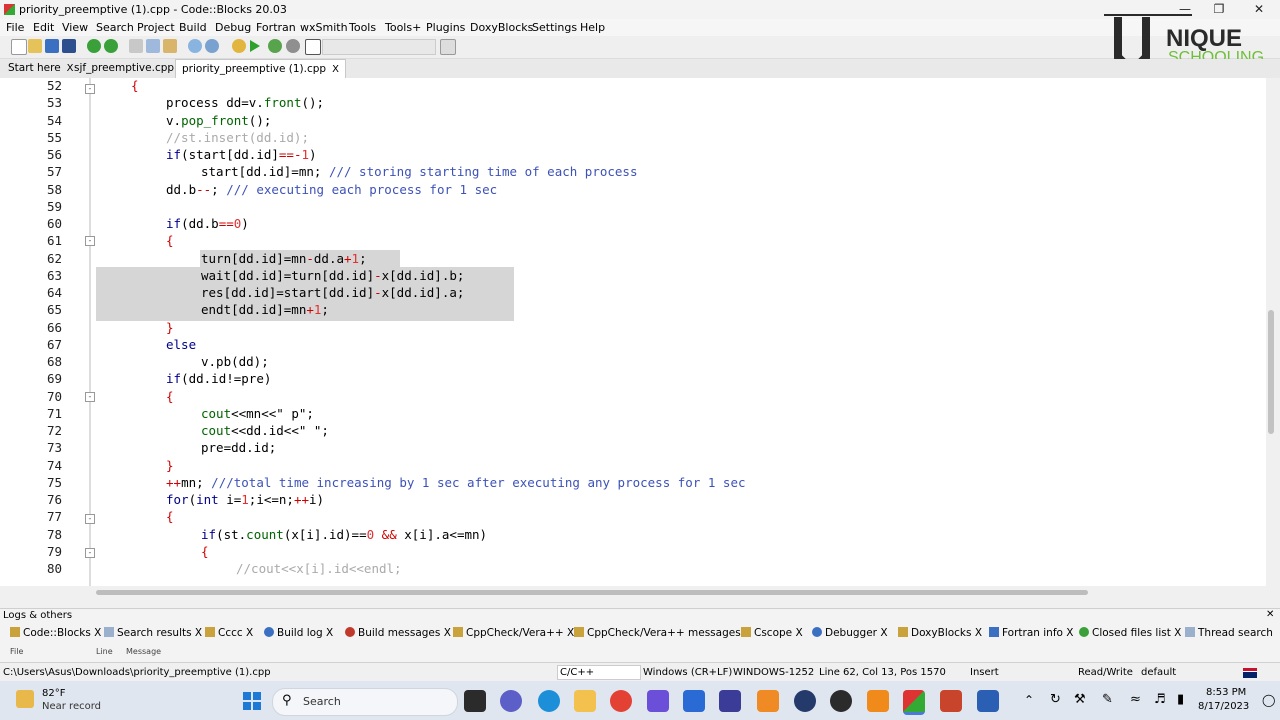 The height and width of the screenshot is (720, 1280). I want to click on tab-cscope: Cscope X, so click(772, 633).